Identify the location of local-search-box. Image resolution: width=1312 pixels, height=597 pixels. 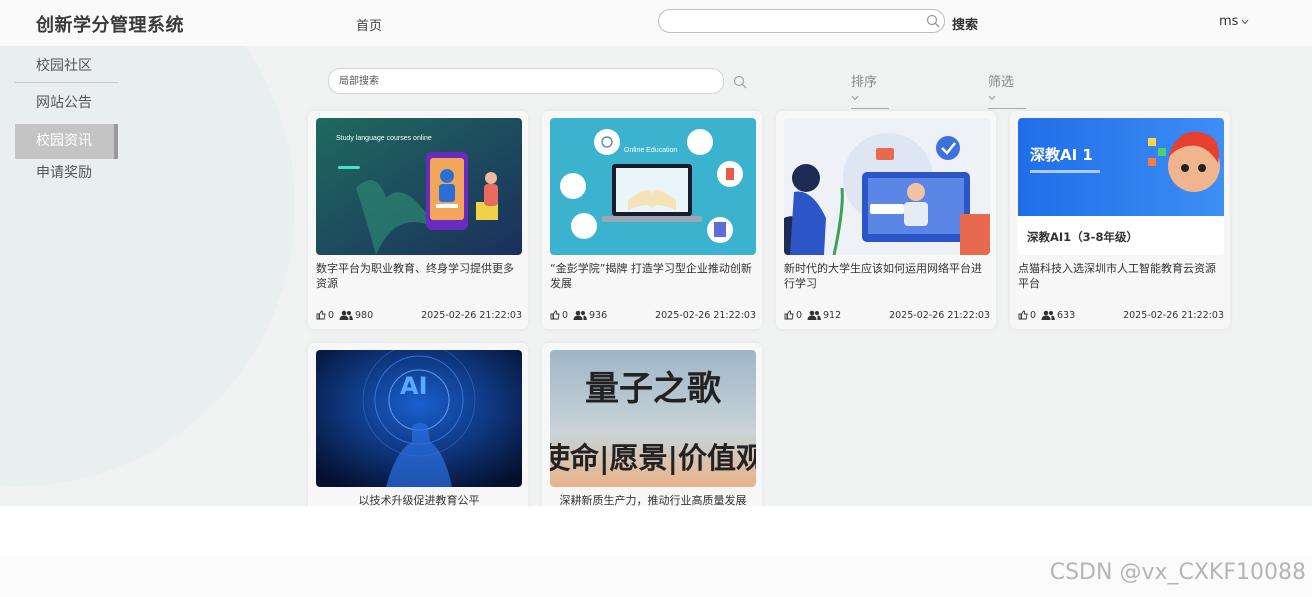
(526, 81).